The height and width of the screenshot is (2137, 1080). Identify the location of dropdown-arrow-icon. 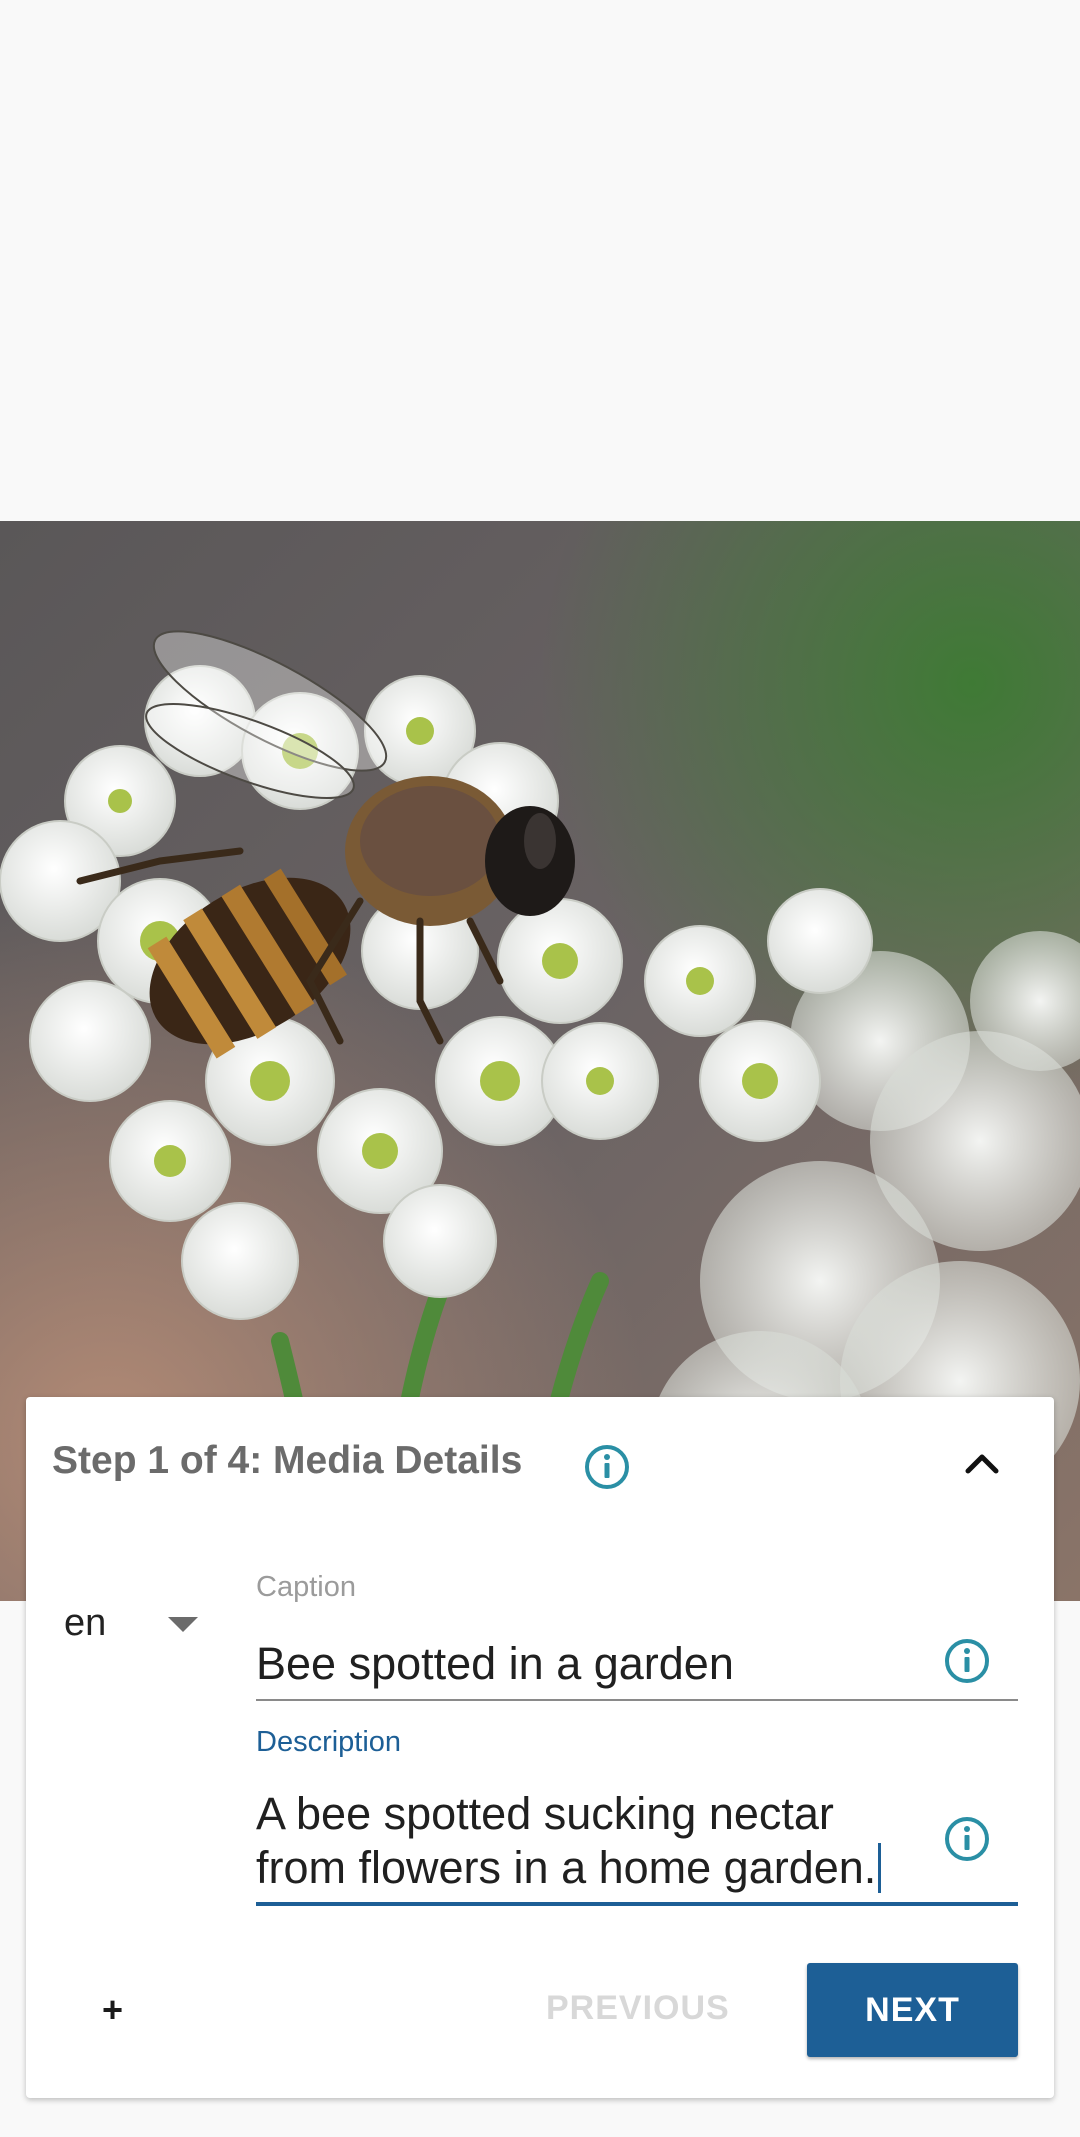
(183, 1624).